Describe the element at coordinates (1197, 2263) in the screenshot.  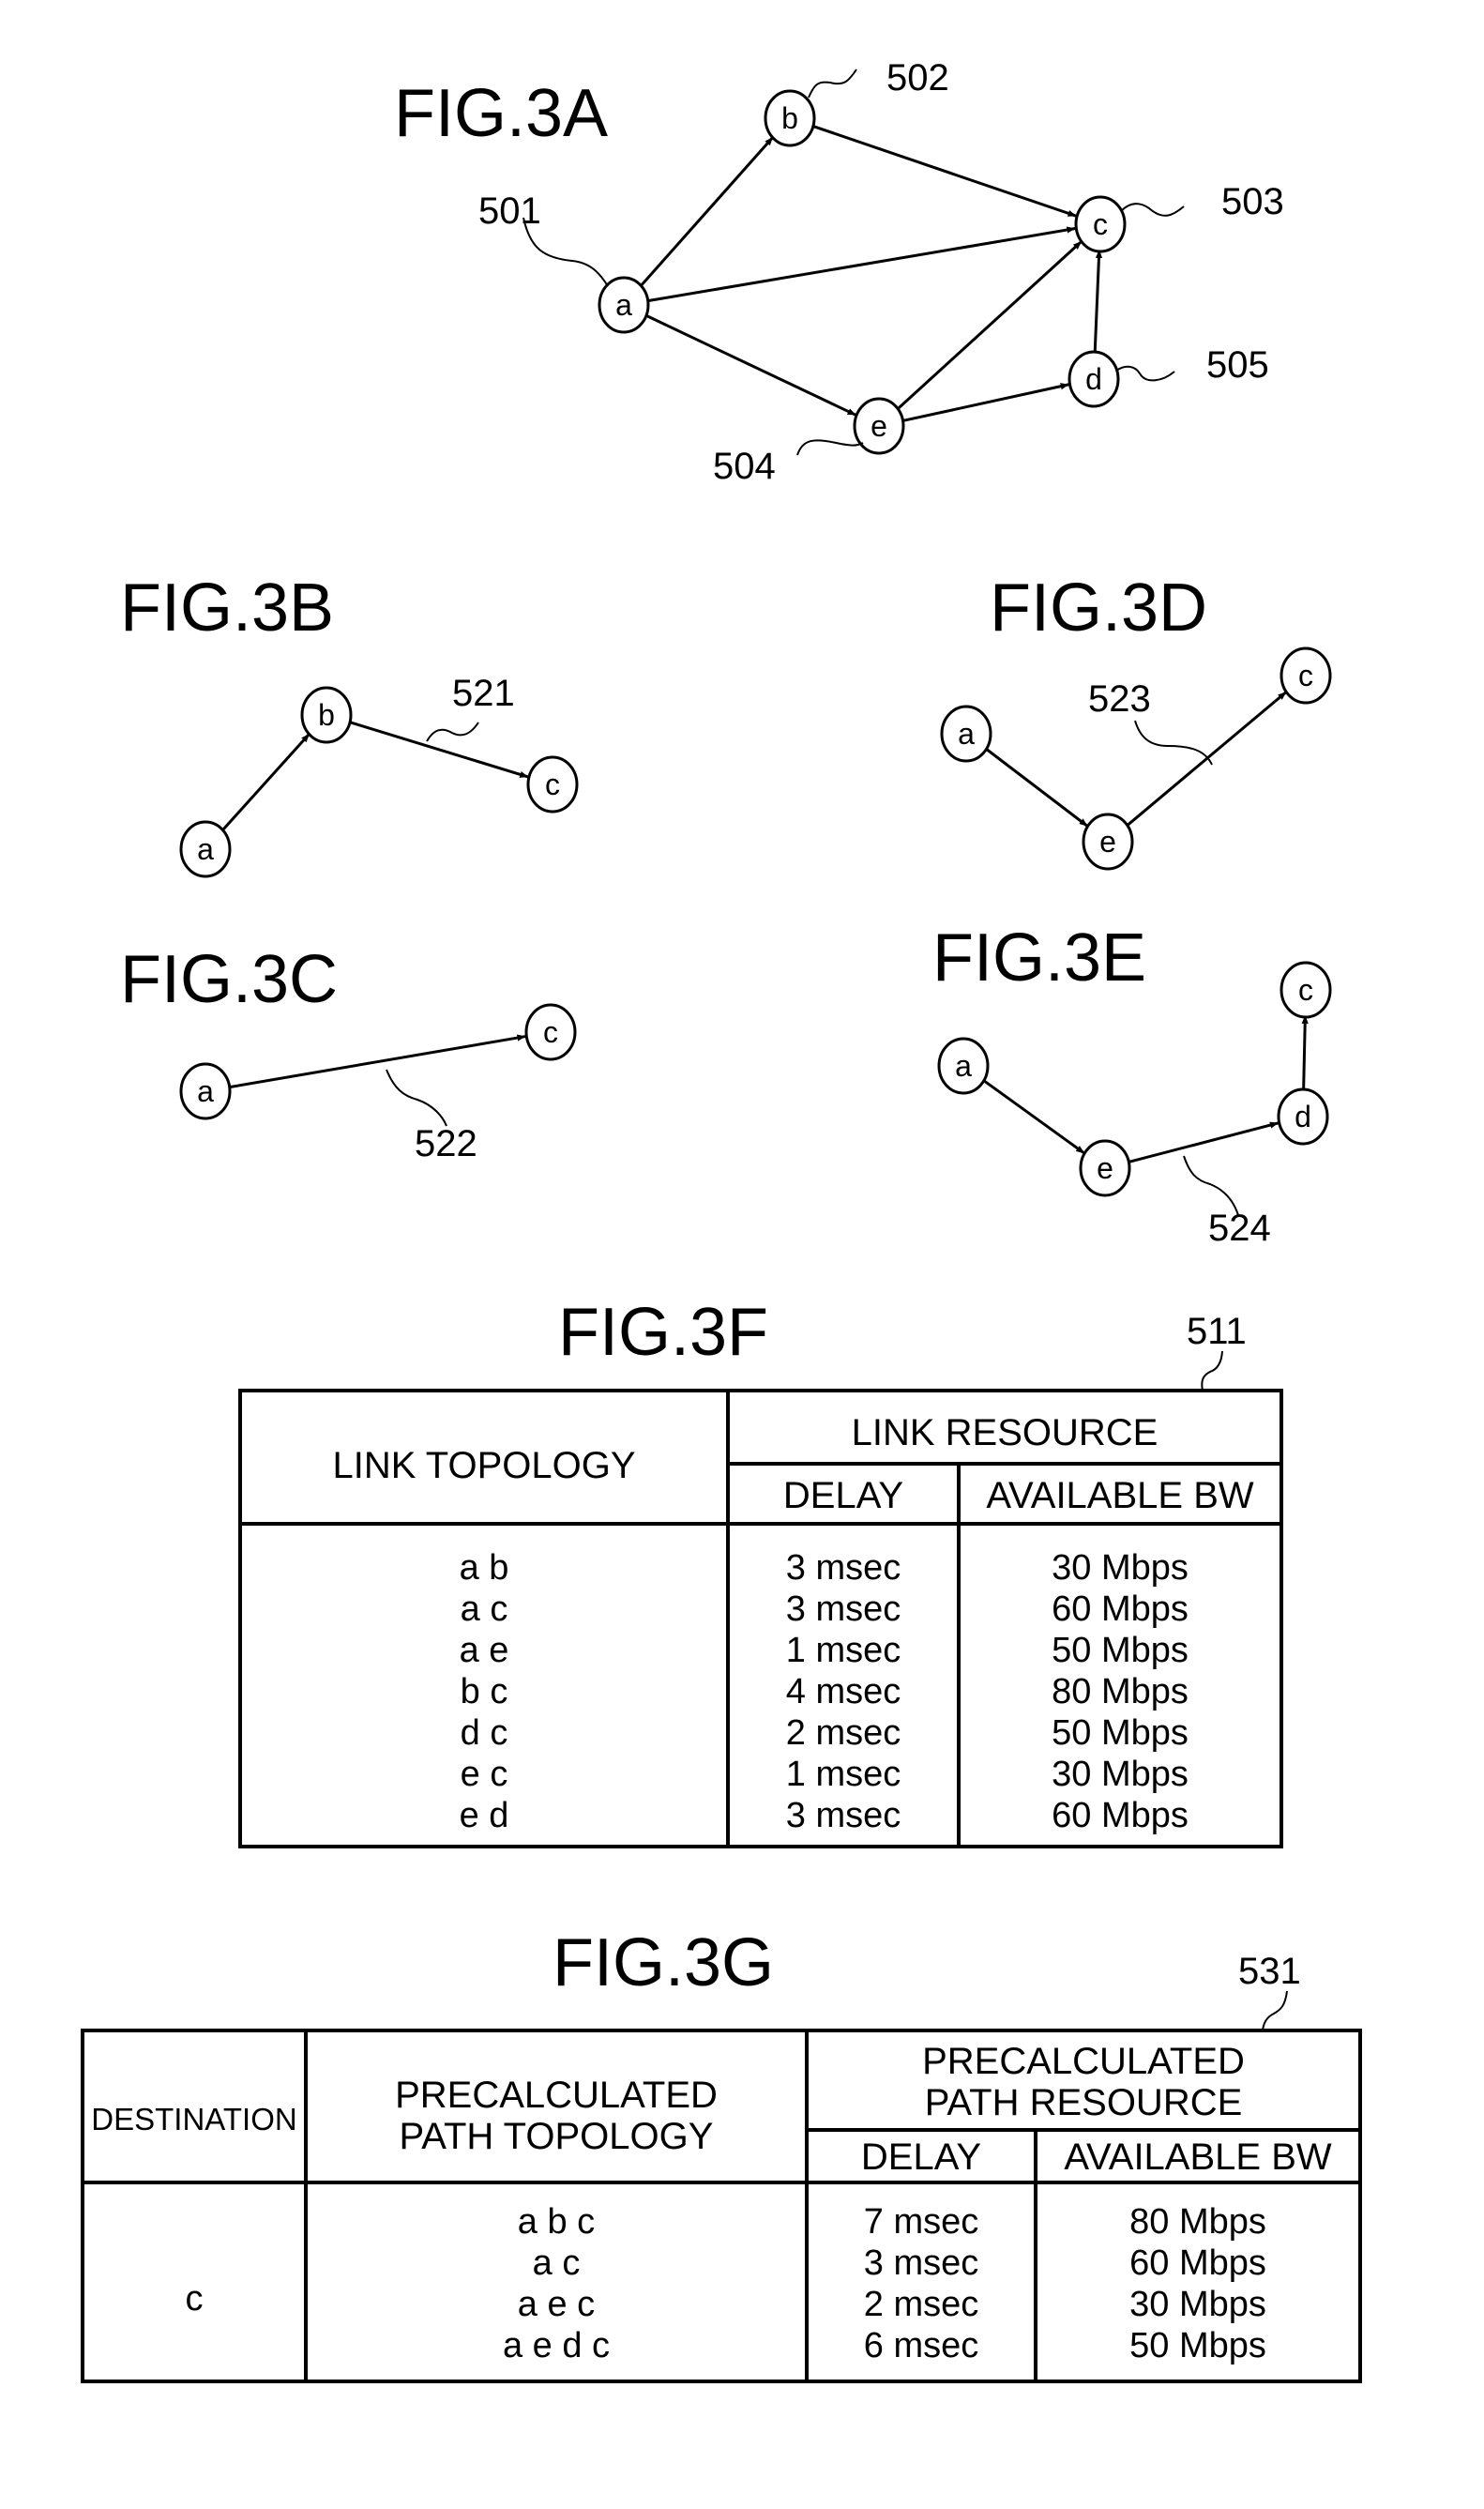
I see `cell-bw: 60 Mbps` at that location.